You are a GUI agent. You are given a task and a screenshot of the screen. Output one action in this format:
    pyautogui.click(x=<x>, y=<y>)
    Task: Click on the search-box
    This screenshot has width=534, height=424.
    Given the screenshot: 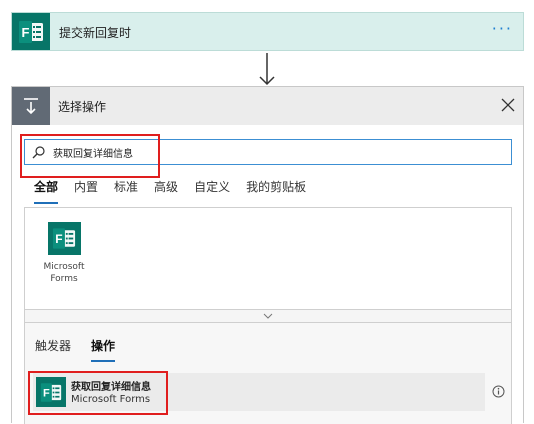 What is the action you would take?
    pyautogui.click(x=268, y=152)
    